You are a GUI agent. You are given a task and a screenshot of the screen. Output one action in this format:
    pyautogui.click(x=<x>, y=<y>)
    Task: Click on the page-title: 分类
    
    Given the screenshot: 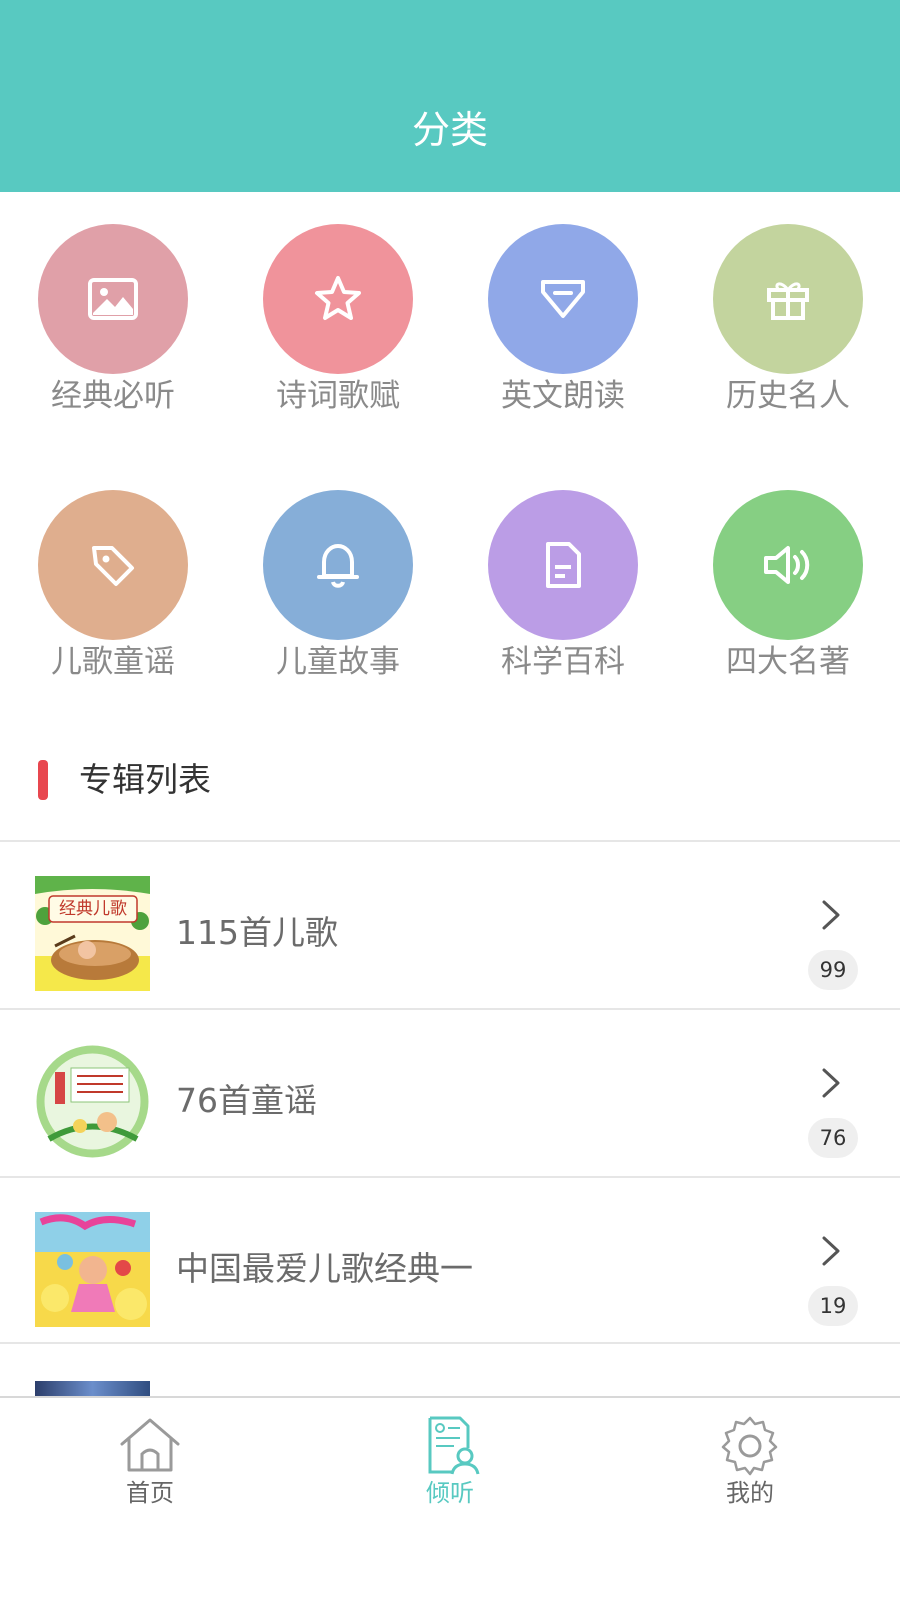 What is the action you would take?
    pyautogui.click(x=449, y=130)
    